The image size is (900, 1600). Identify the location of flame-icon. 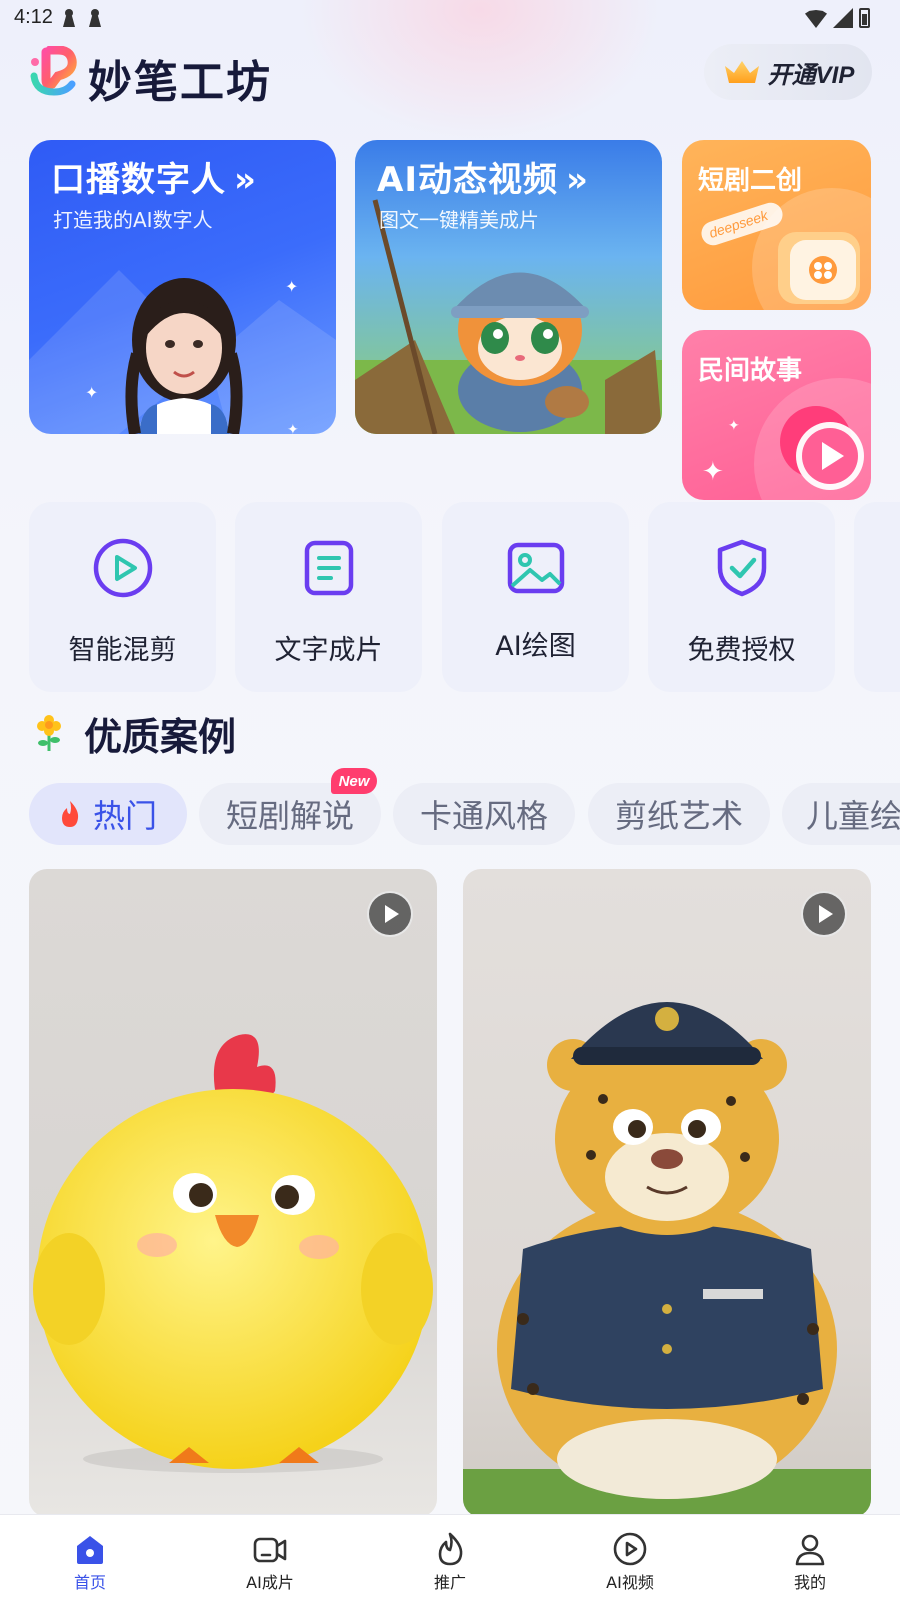
(450, 1549).